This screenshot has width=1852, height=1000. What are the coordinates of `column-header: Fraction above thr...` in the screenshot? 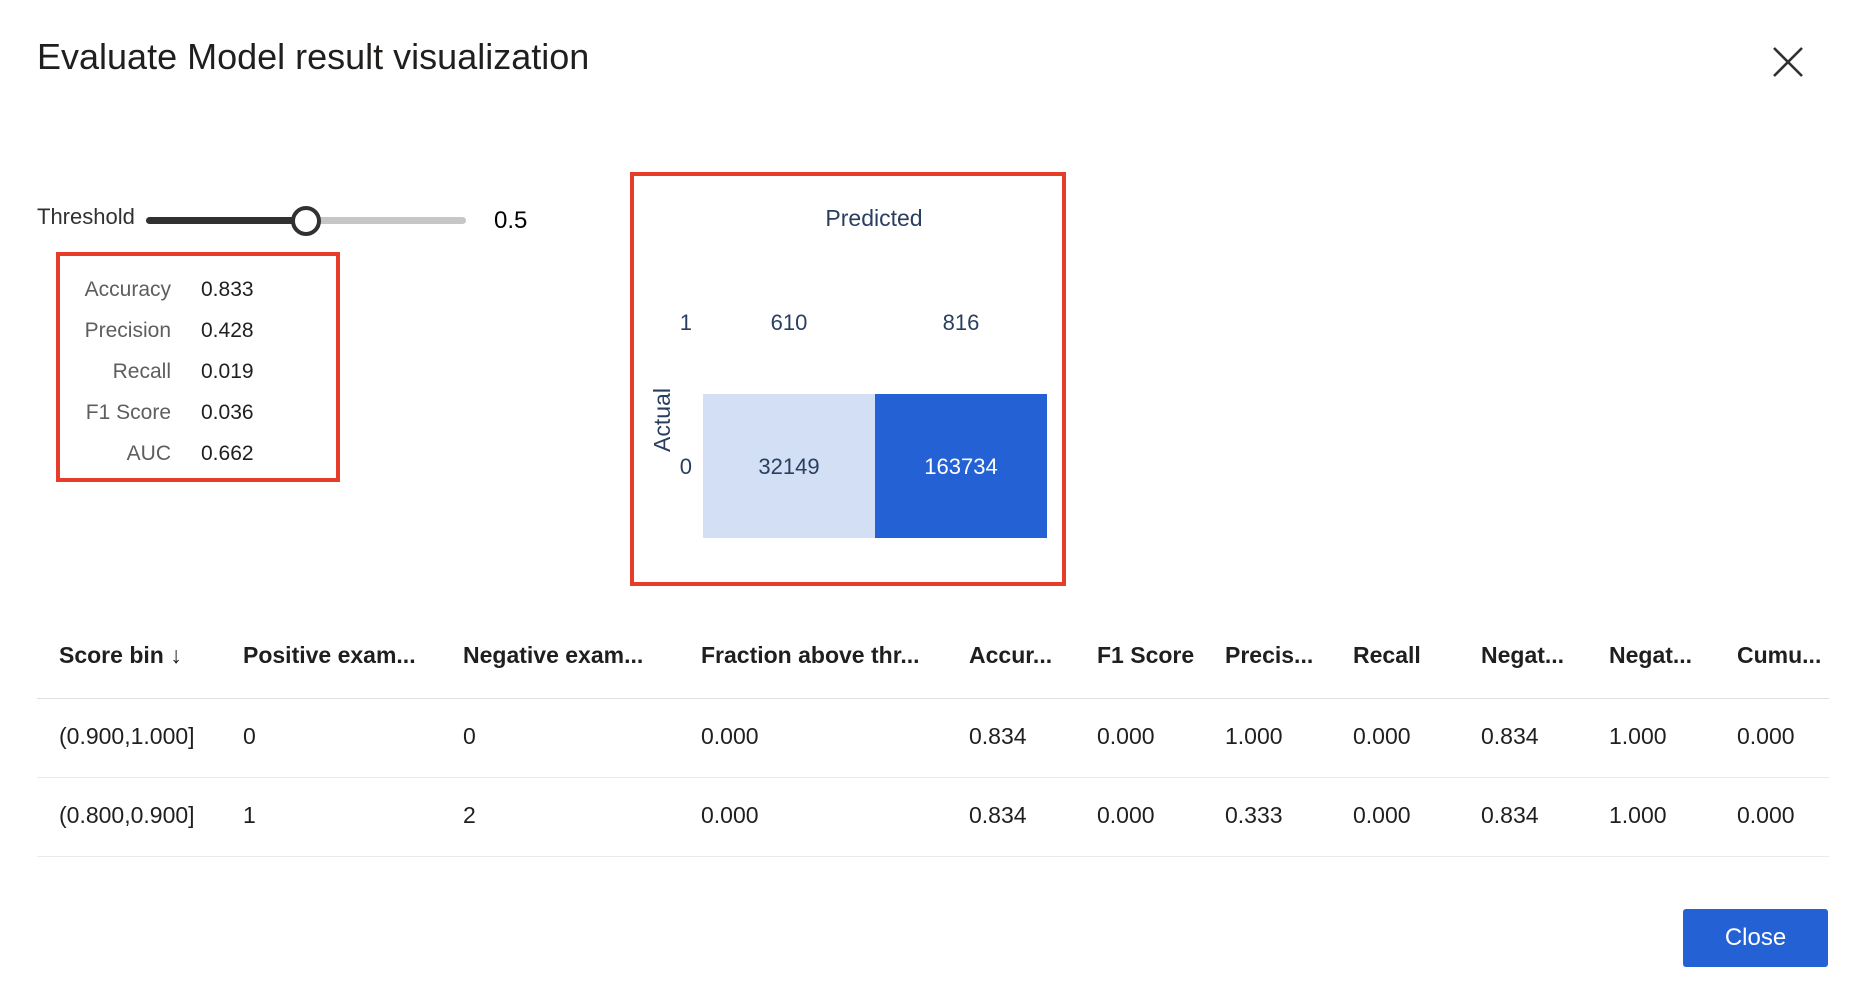 It's located at (810, 655).